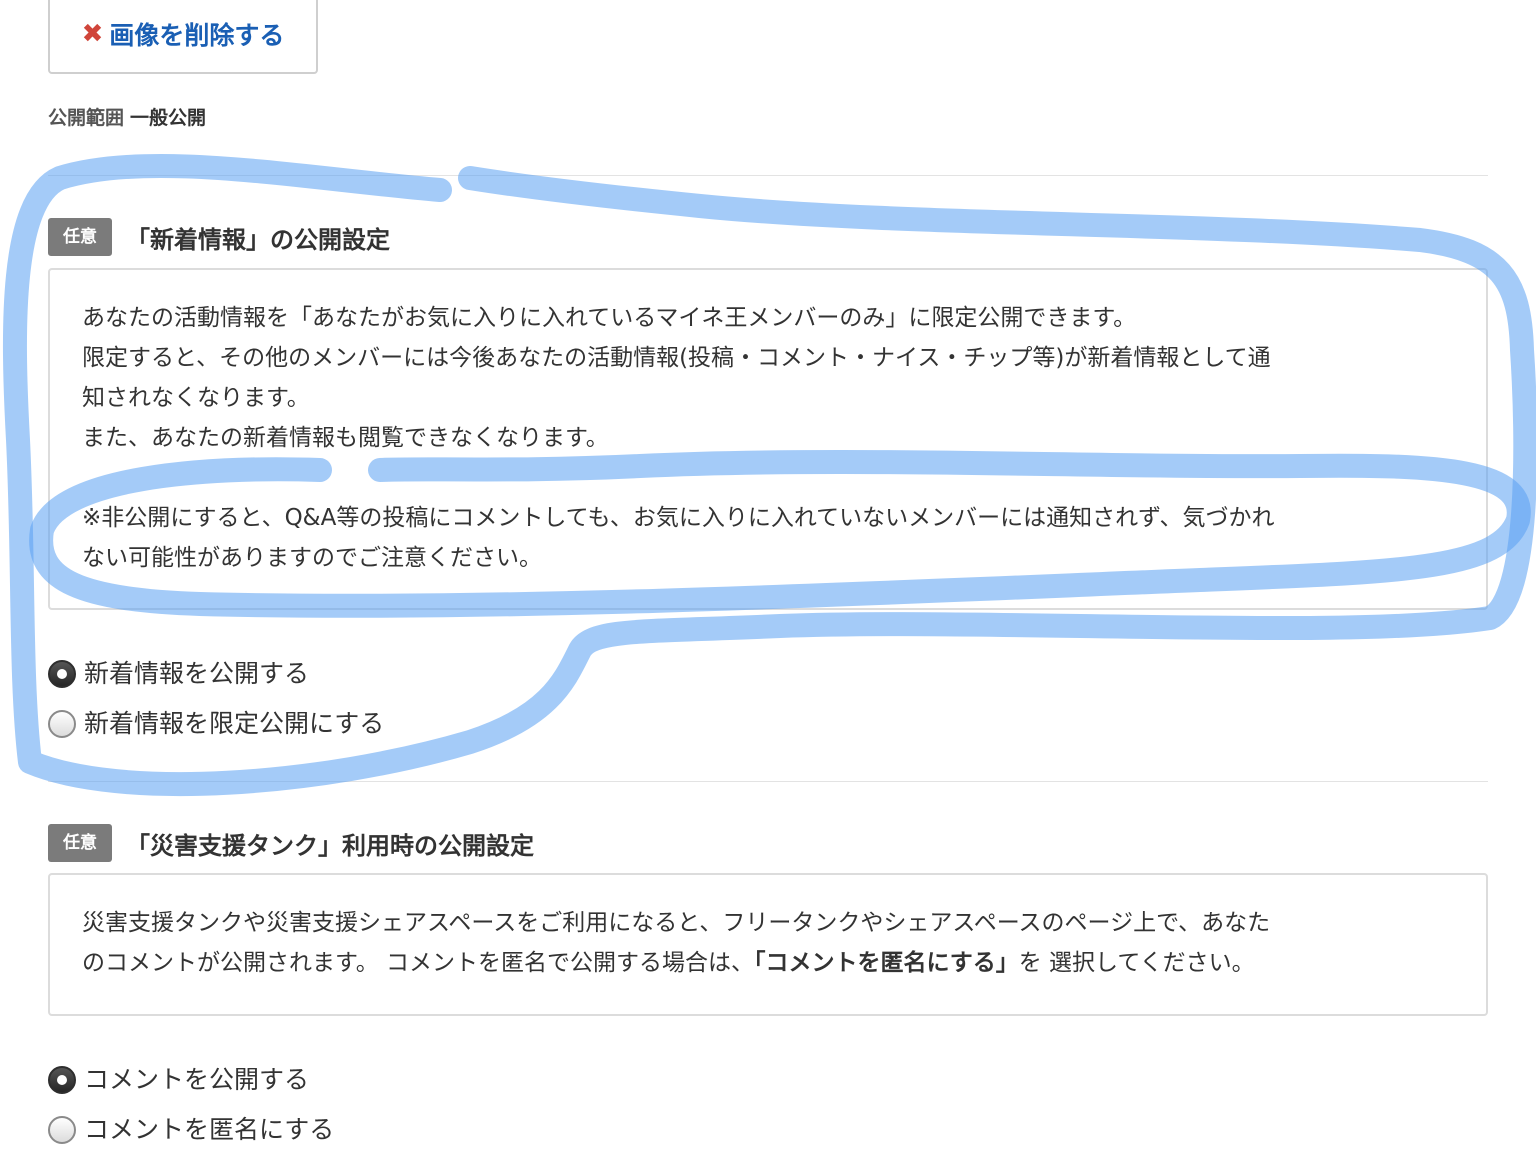 This screenshot has height=1153, width=1536. I want to click on news-section-header: 任意 「新着情報」の公開設定, so click(219, 237).